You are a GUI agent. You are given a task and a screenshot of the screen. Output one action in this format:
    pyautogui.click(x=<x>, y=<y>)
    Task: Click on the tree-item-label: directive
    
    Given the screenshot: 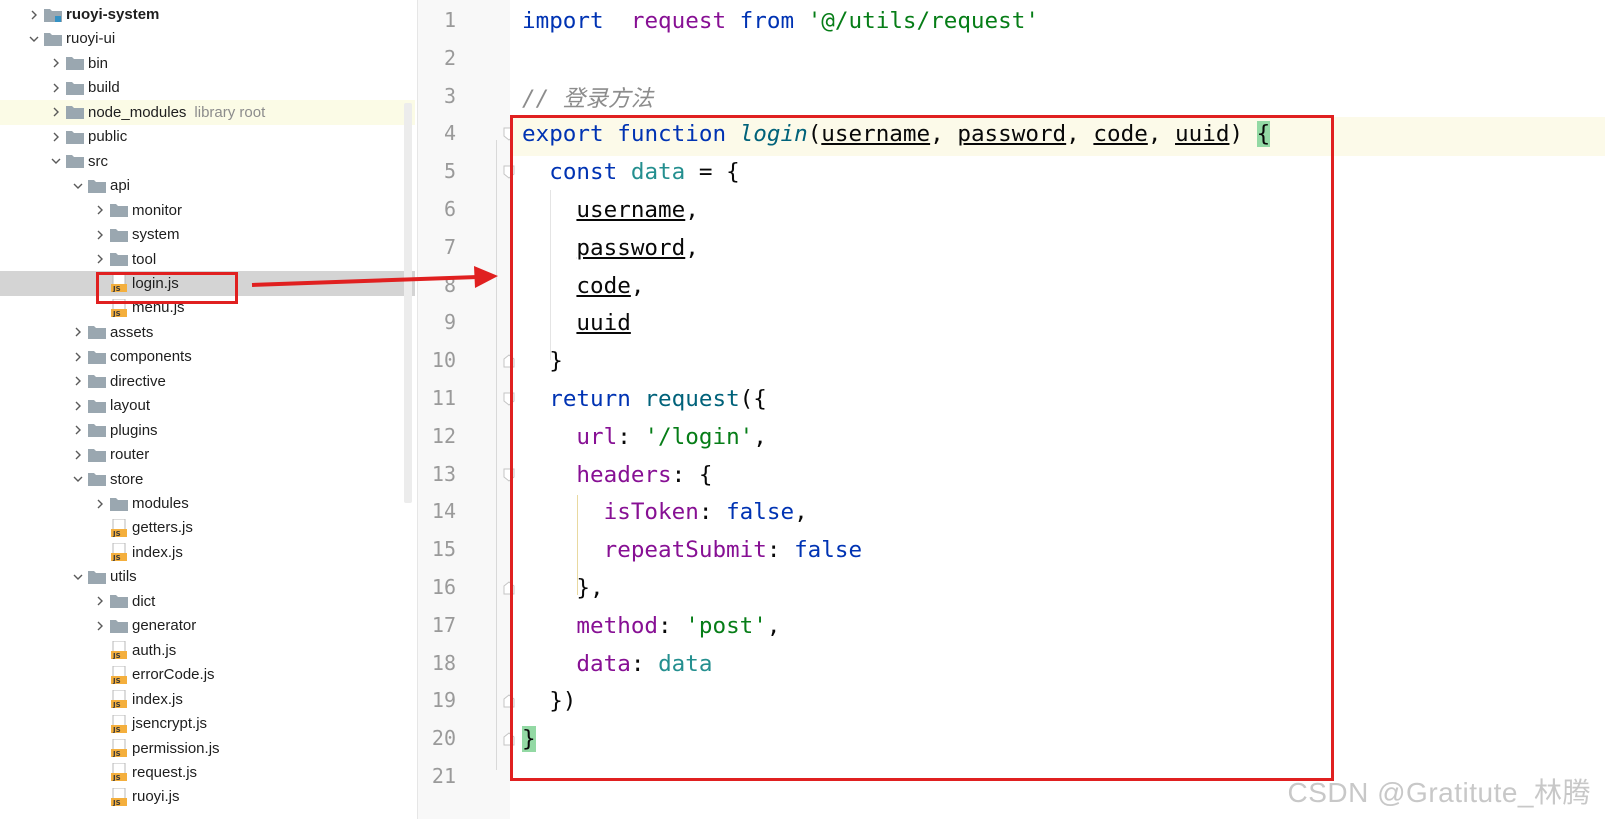 What is the action you would take?
    pyautogui.click(x=138, y=381)
    